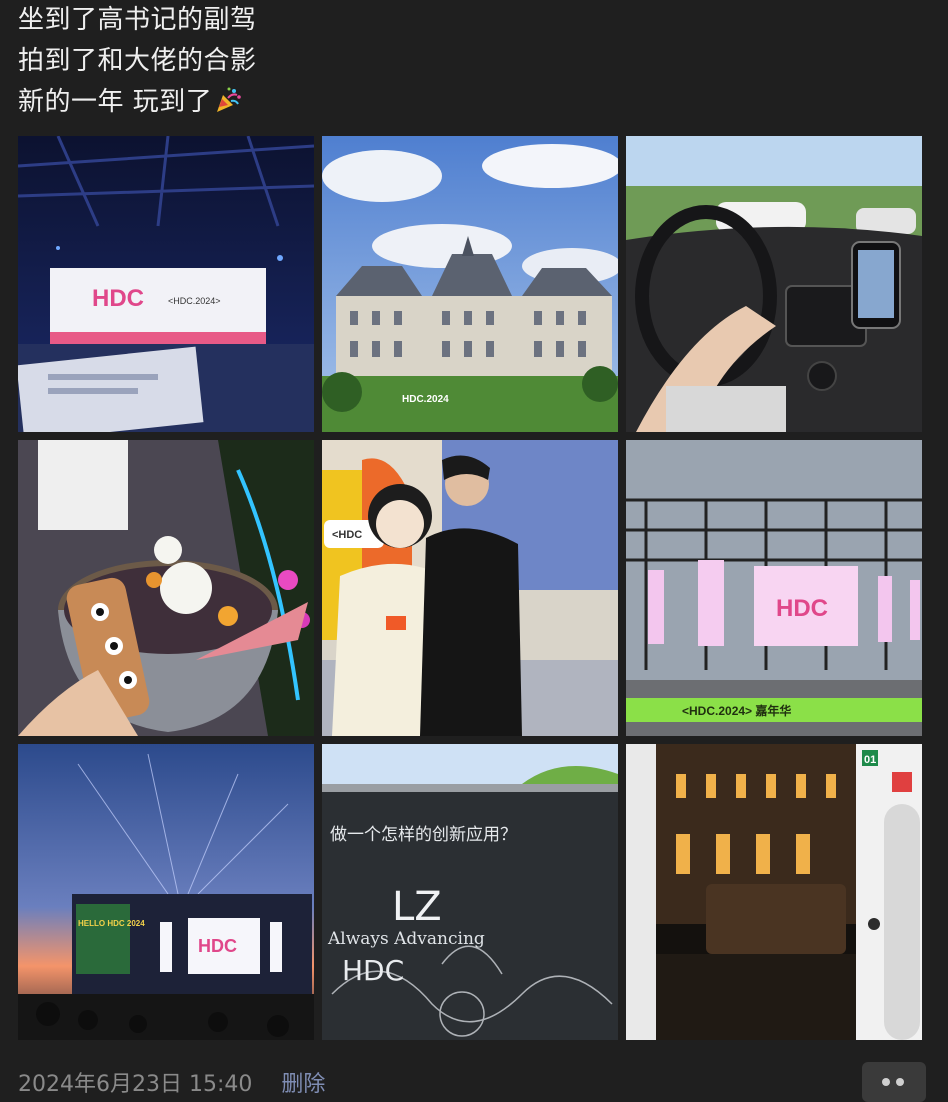 The image size is (948, 1102). What do you see at coordinates (228, 106) in the screenshot?
I see `party-popper-icon` at bounding box center [228, 106].